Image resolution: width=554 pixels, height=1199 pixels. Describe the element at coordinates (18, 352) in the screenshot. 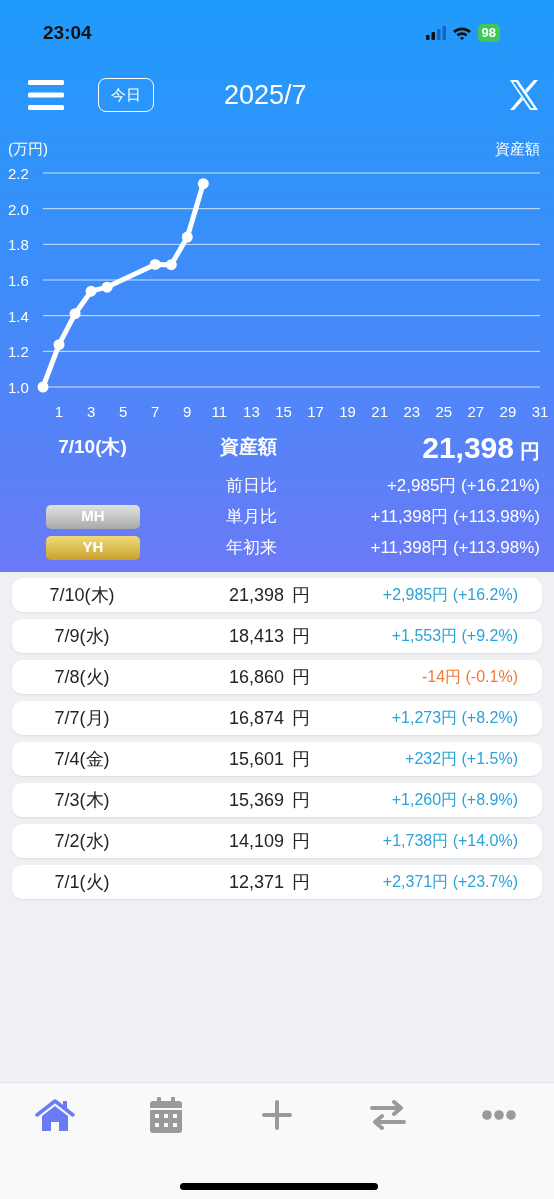

I see `y-tick-label: 1.2` at that location.